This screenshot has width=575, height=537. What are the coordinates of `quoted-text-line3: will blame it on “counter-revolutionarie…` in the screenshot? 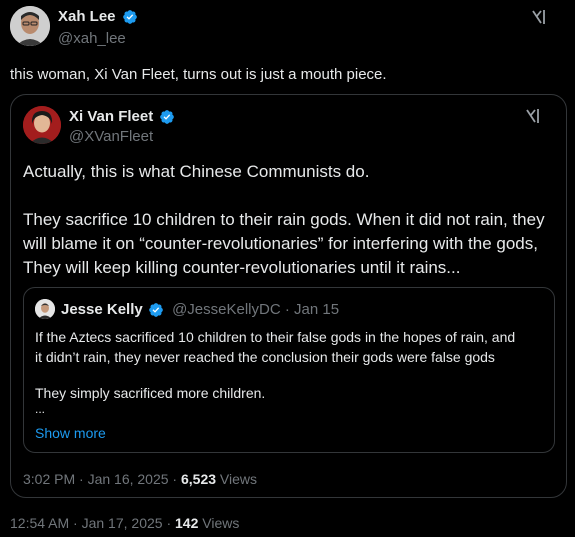 It's located at (280, 243).